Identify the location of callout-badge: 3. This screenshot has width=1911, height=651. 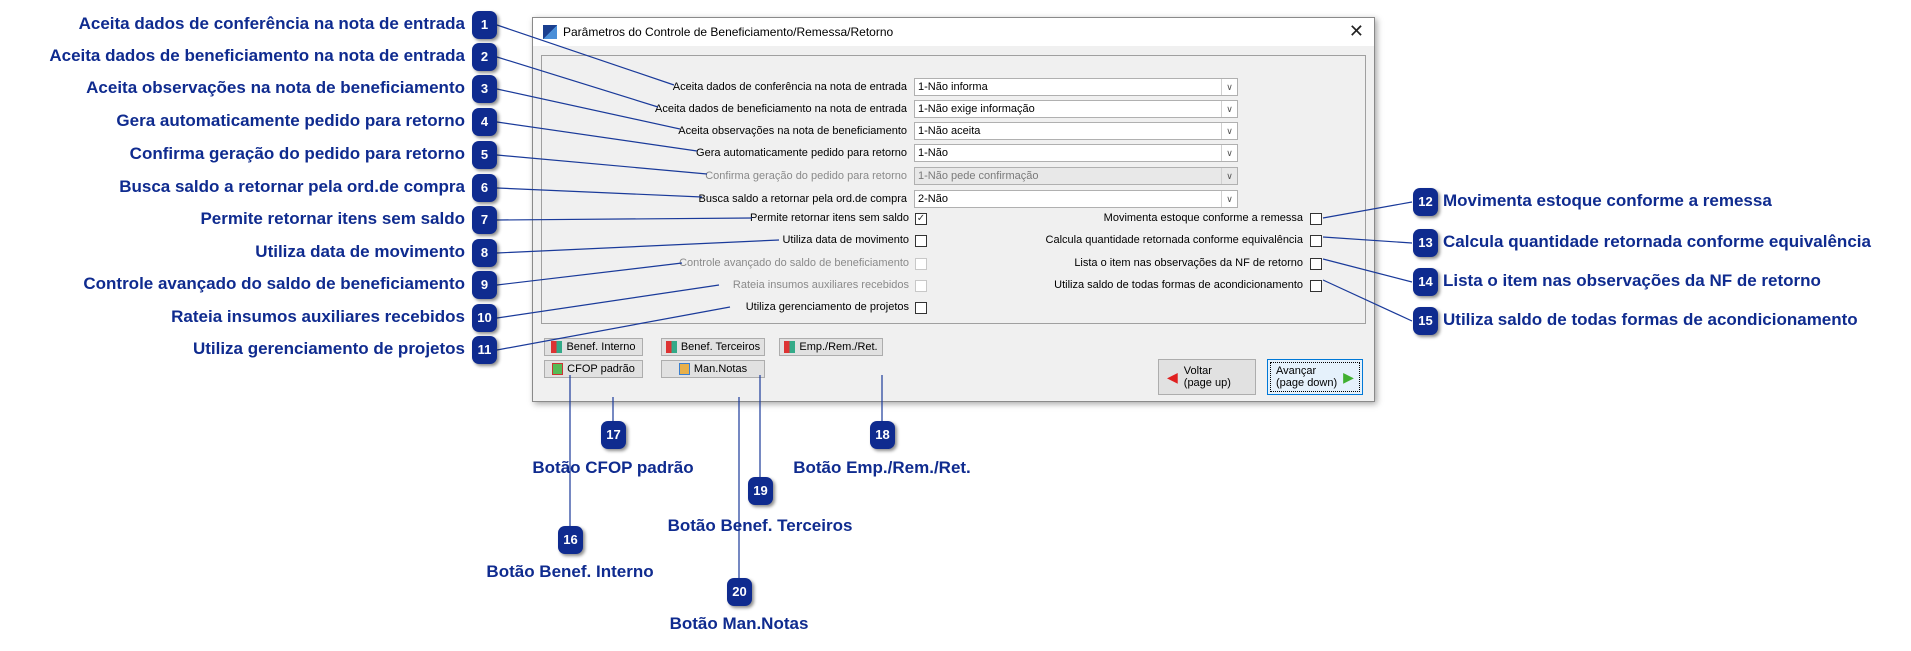
(484, 89).